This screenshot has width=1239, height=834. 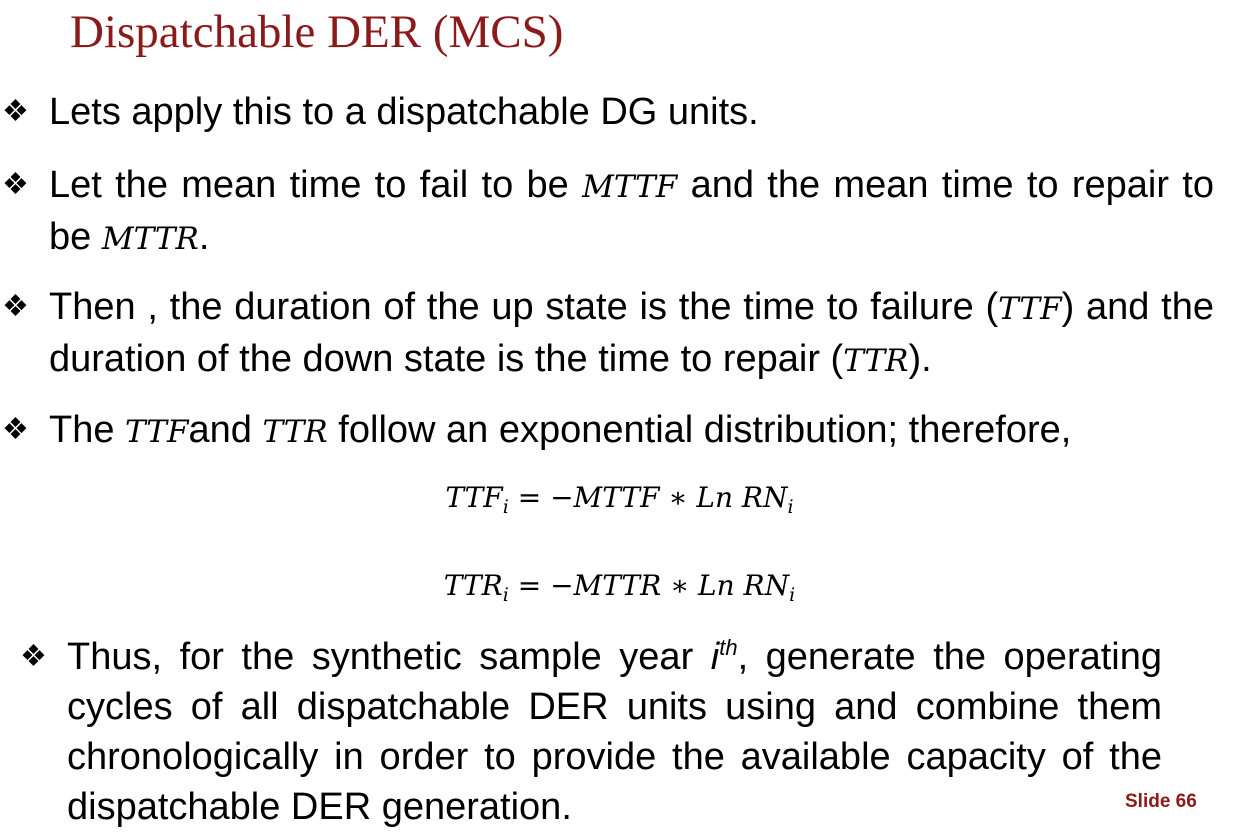 What do you see at coordinates (317, 32) in the screenshot?
I see `slide-title: Dispatchable DER (MCS)` at bounding box center [317, 32].